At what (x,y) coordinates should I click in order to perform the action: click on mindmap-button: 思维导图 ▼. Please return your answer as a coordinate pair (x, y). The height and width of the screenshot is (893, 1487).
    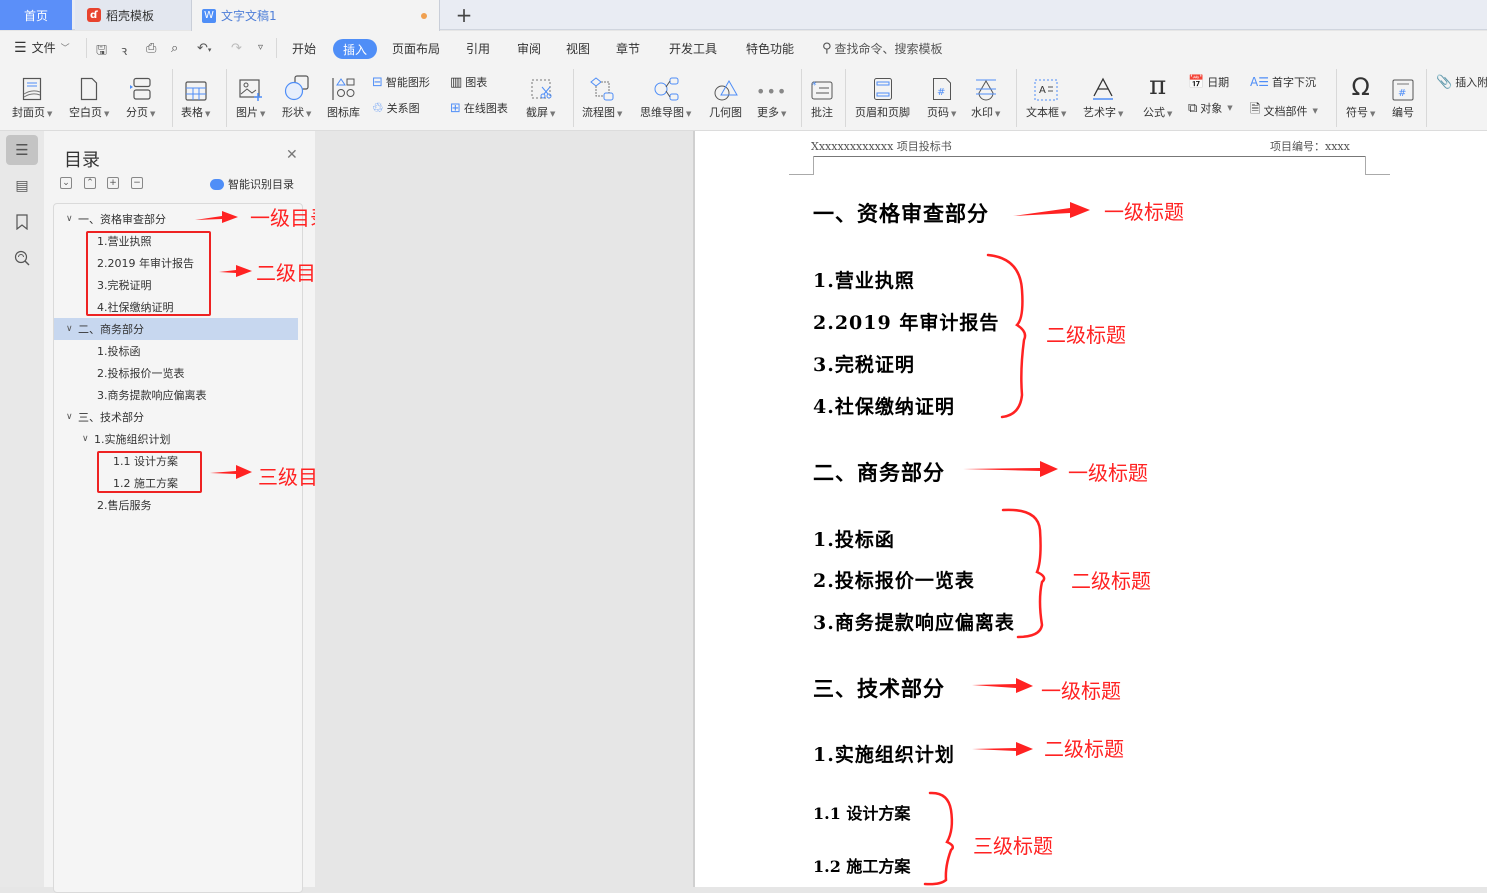
    Looking at the image, I should click on (665, 95).